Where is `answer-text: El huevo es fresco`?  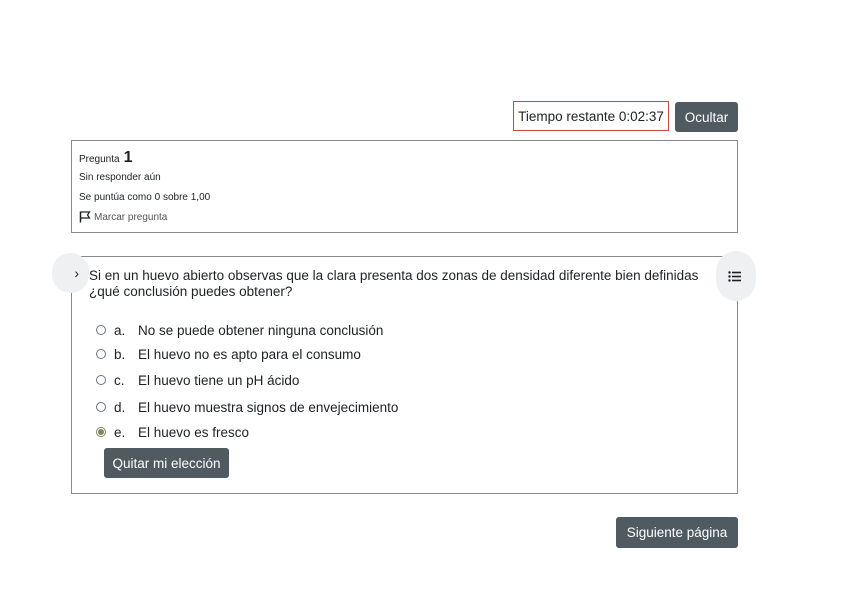
answer-text: El huevo es fresco is located at coordinates (194, 432).